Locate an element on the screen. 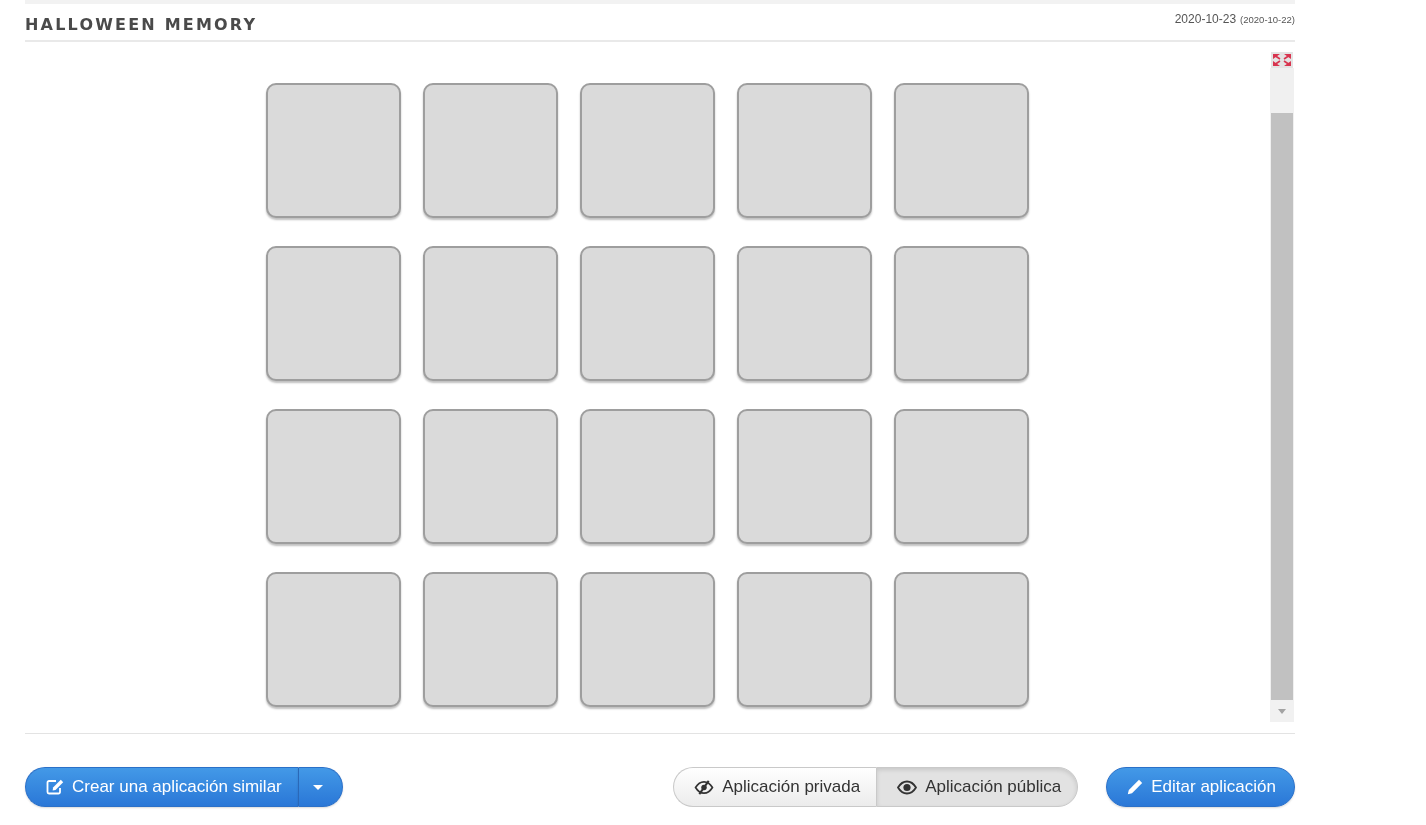  eye-slash-icon is located at coordinates (704, 787).